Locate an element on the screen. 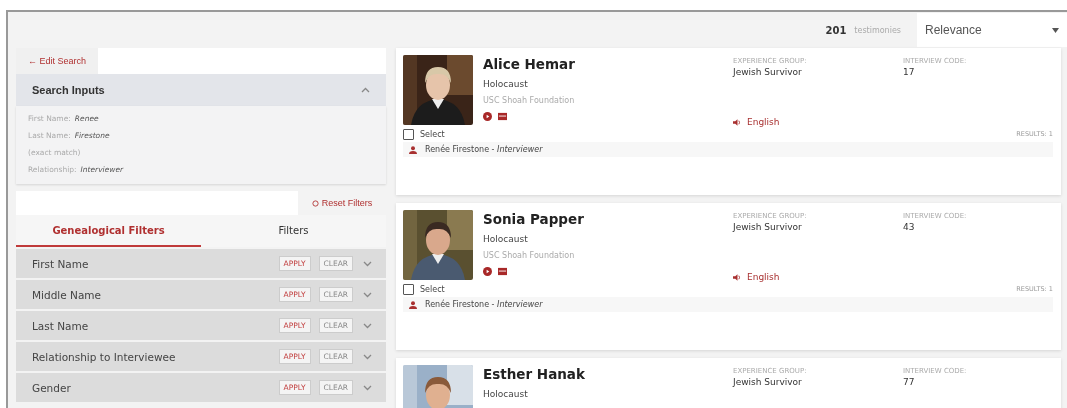  field-value: 43 is located at coordinates (909, 227).